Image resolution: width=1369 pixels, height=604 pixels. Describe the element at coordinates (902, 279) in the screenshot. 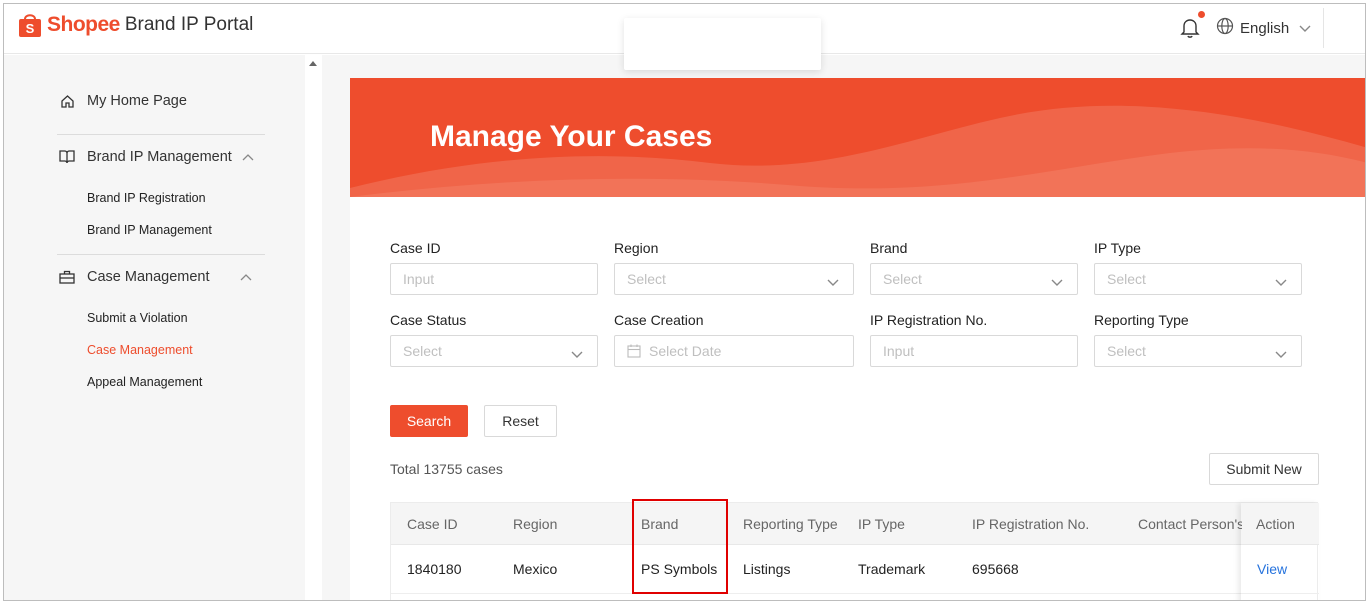

I see `brand-placeholder: Select` at that location.